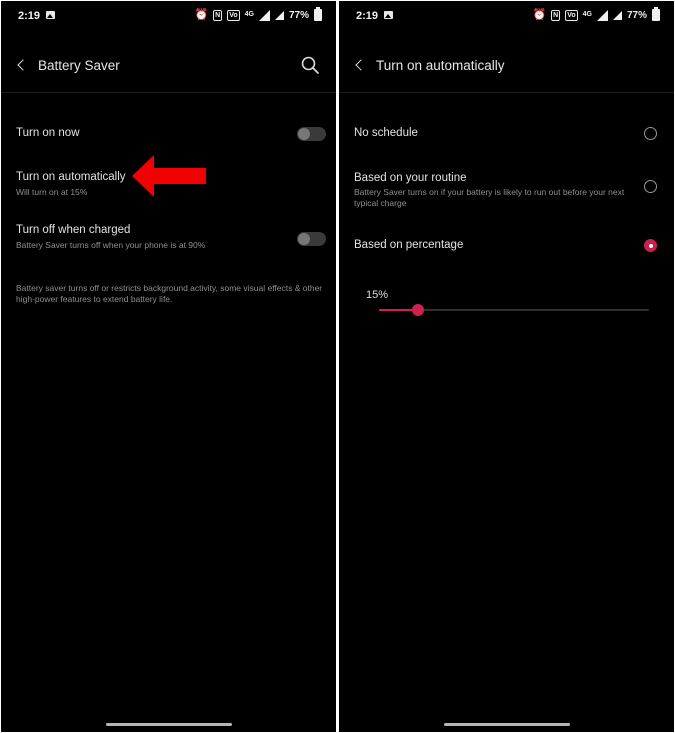 The image size is (675, 733). Describe the element at coordinates (650, 186) in the screenshot. I see `radio-button-based-on-routine` at that location.